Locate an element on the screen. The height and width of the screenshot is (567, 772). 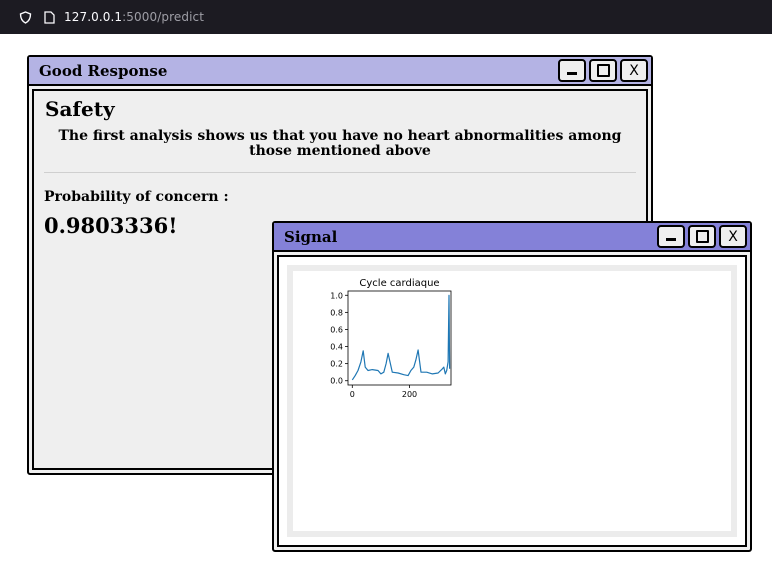
x-tick-label: 0 is located at coordinates (352, 394).